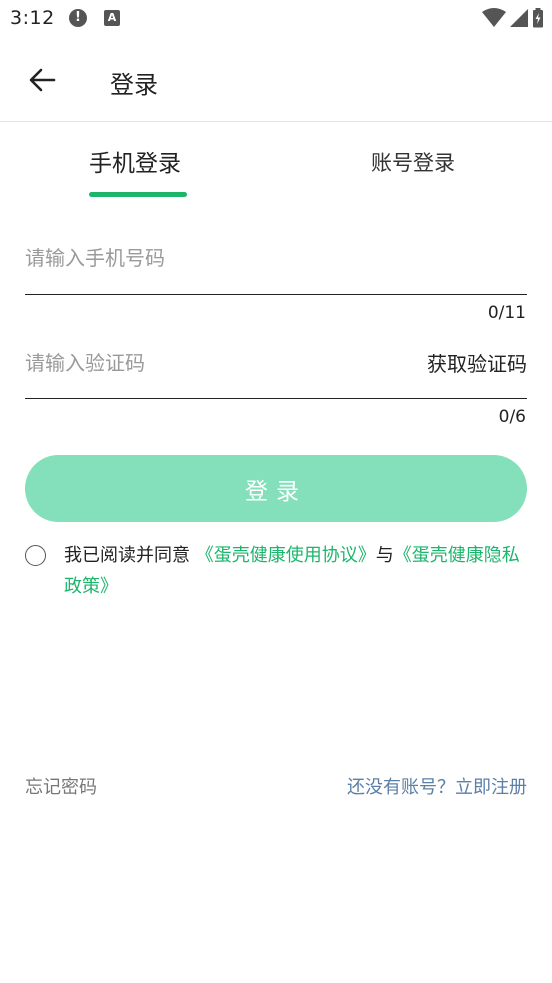 Image resolution: width=552 pixels, height=983 pixels. Describe the element at coordinates (276, 488) in the screenshot. I see `login-button: 登录` at that location.